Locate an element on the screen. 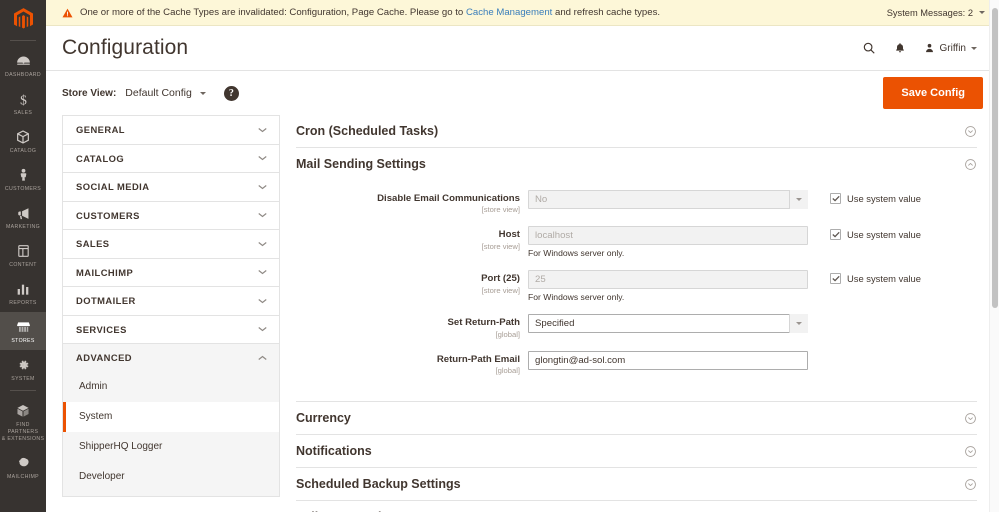 The image size is (999, 512). accordion-item-general: GENERAL is located at coordinates (171, 129).